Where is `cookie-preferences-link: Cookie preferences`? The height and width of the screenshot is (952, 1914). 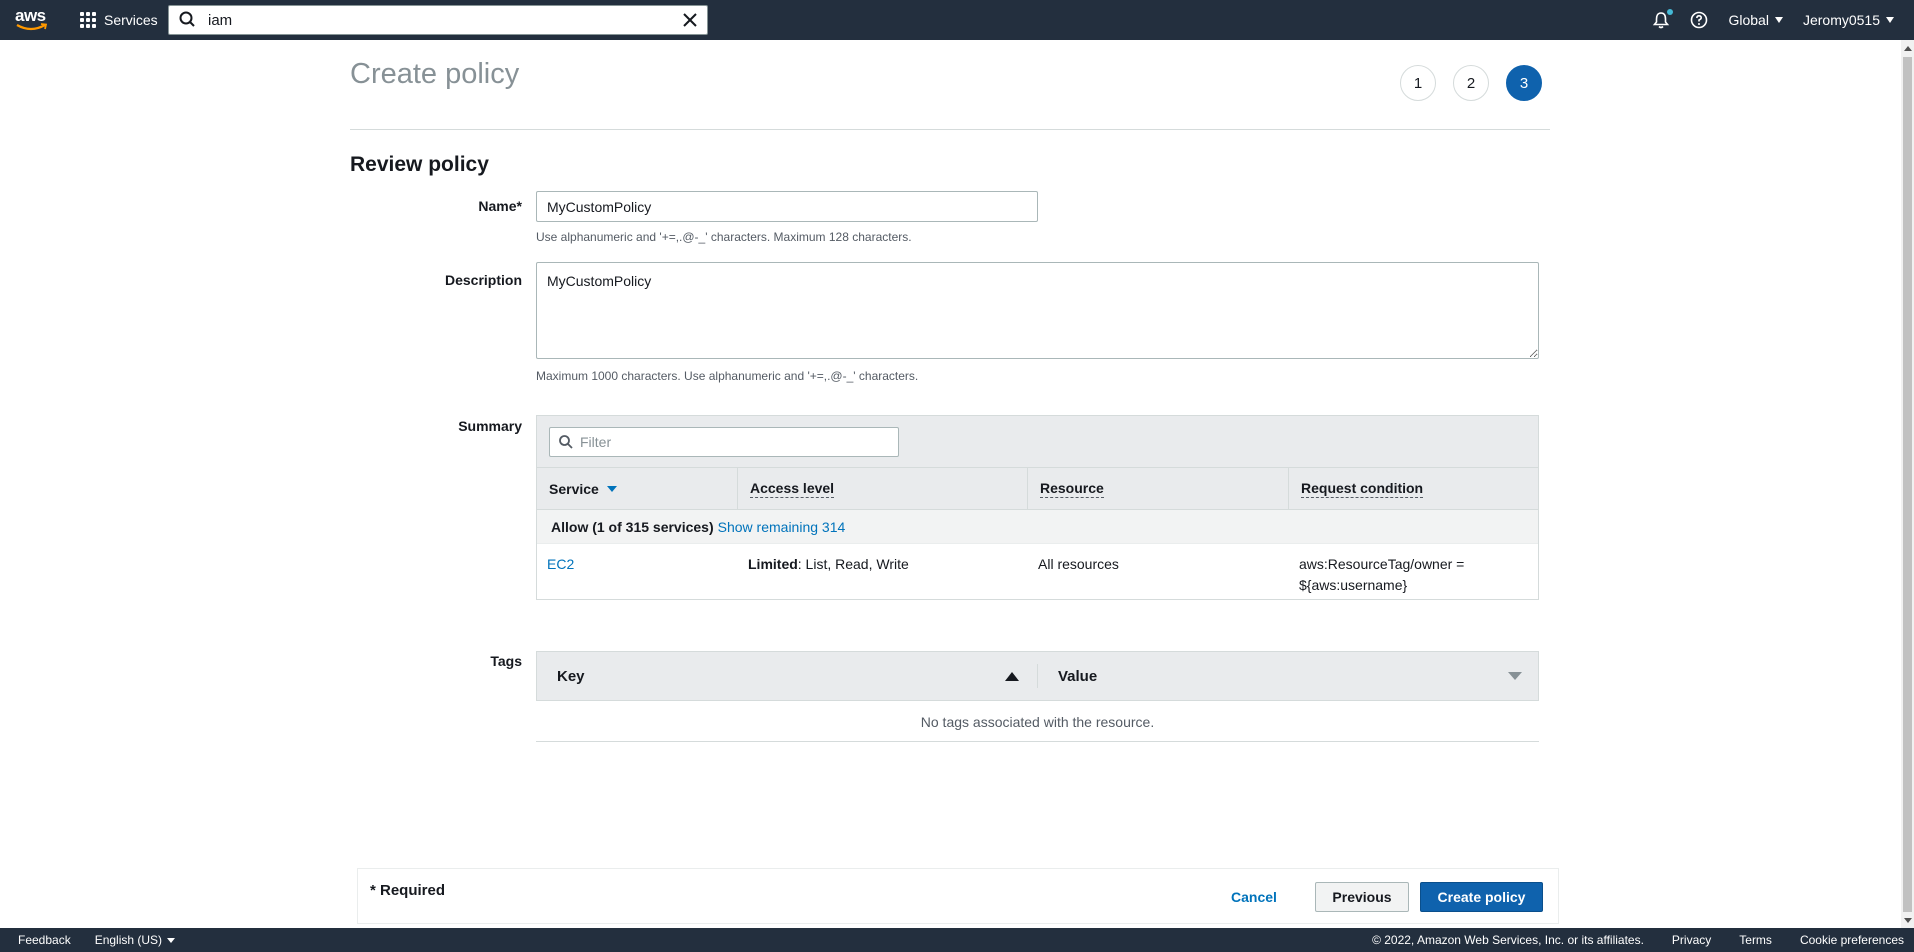 cookie-preferences-link: Cookie preferences is located at coordinates (1852, 940).